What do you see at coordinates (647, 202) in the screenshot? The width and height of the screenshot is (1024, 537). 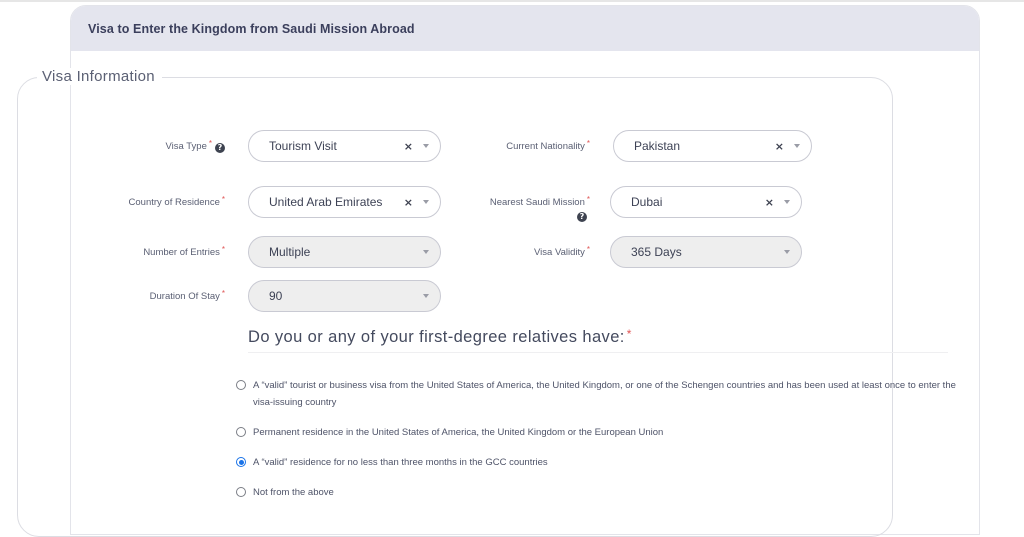 I see `nearest-saudi-mission-value: Dubai` at bounding box center [647, 202].